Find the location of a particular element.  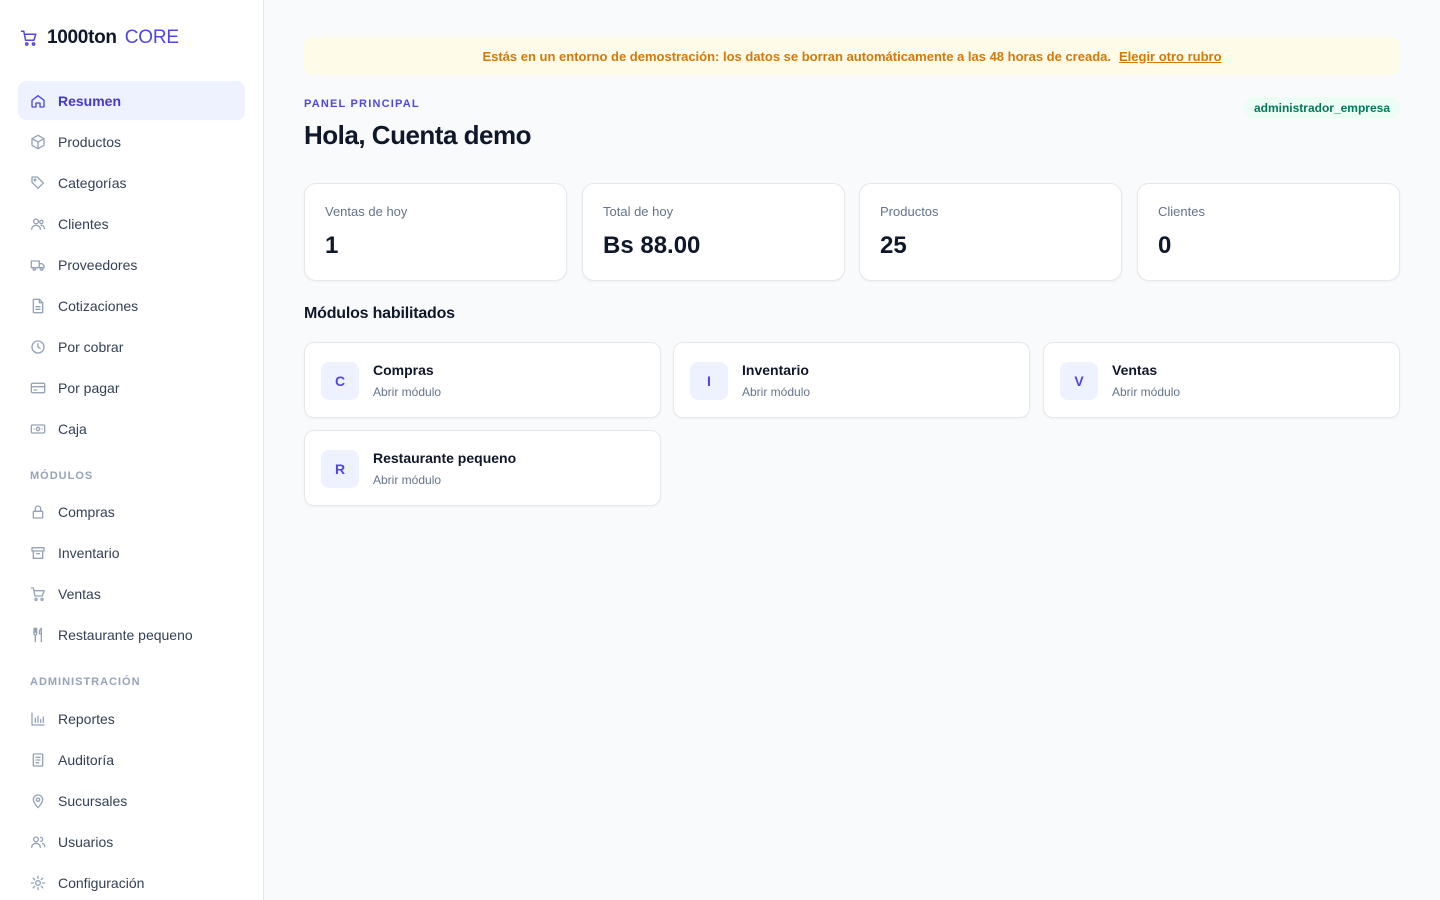

sidebar-item-reportes: Reportes is located at coordinates (131, 718).